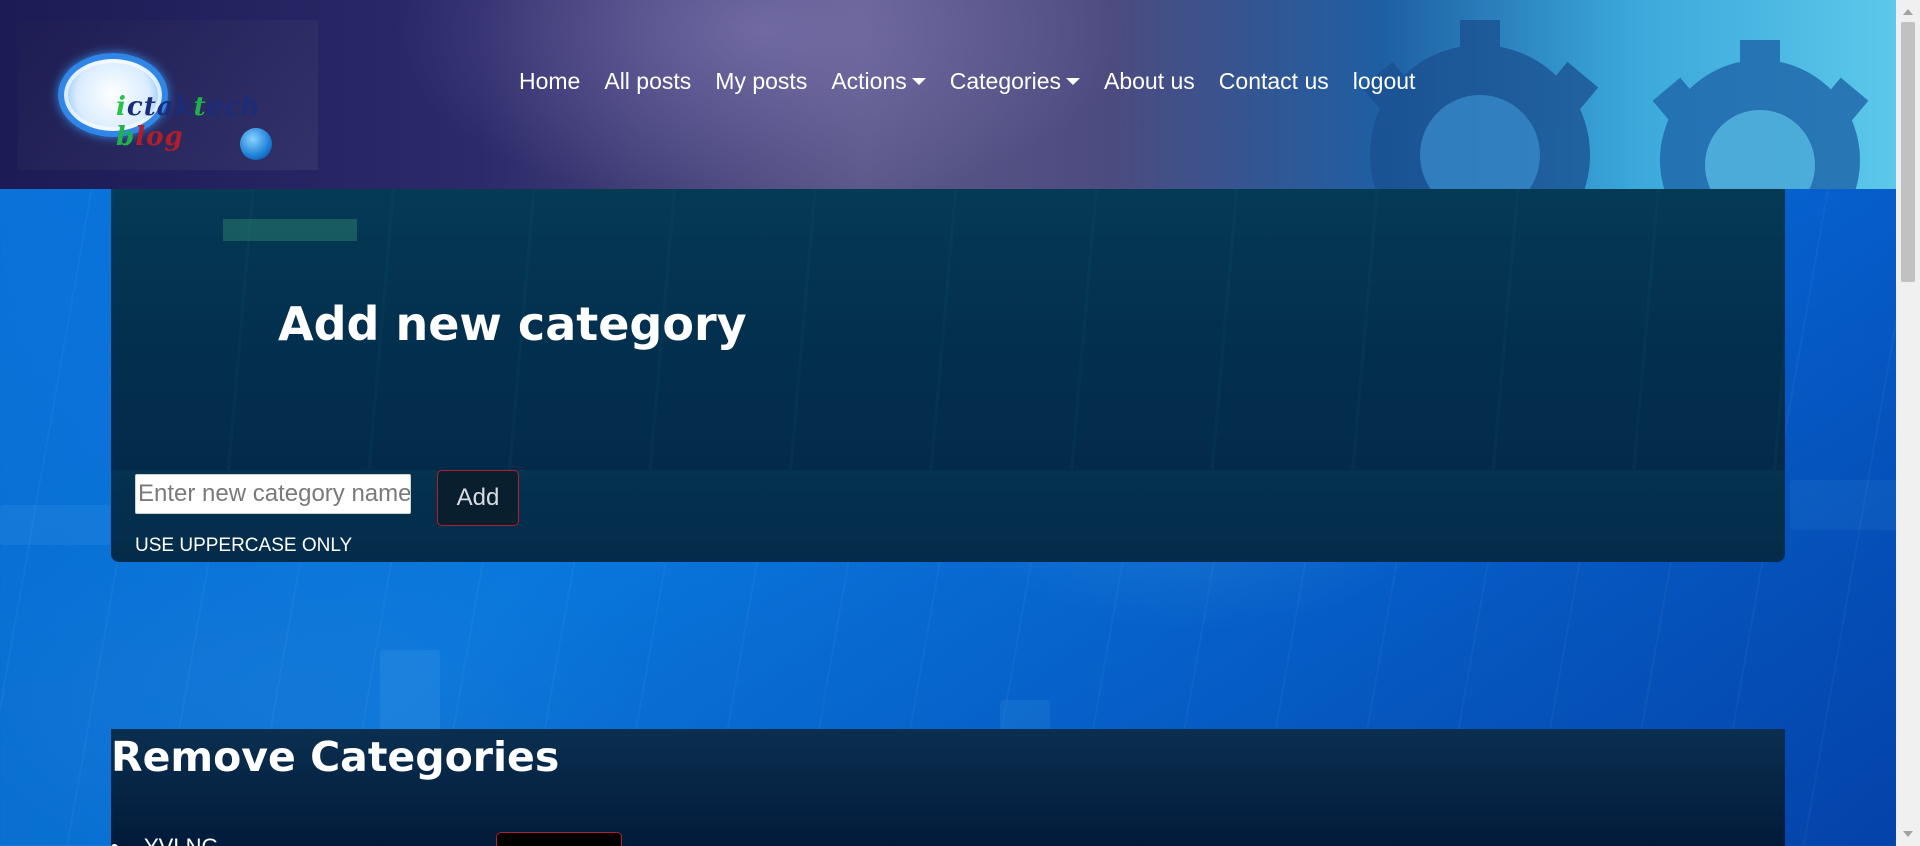 This screenshot has width=1920, height=846. Describe the element at coordinates (1908, 152) in the screenshot. I see `scroll-thumb` at that location.